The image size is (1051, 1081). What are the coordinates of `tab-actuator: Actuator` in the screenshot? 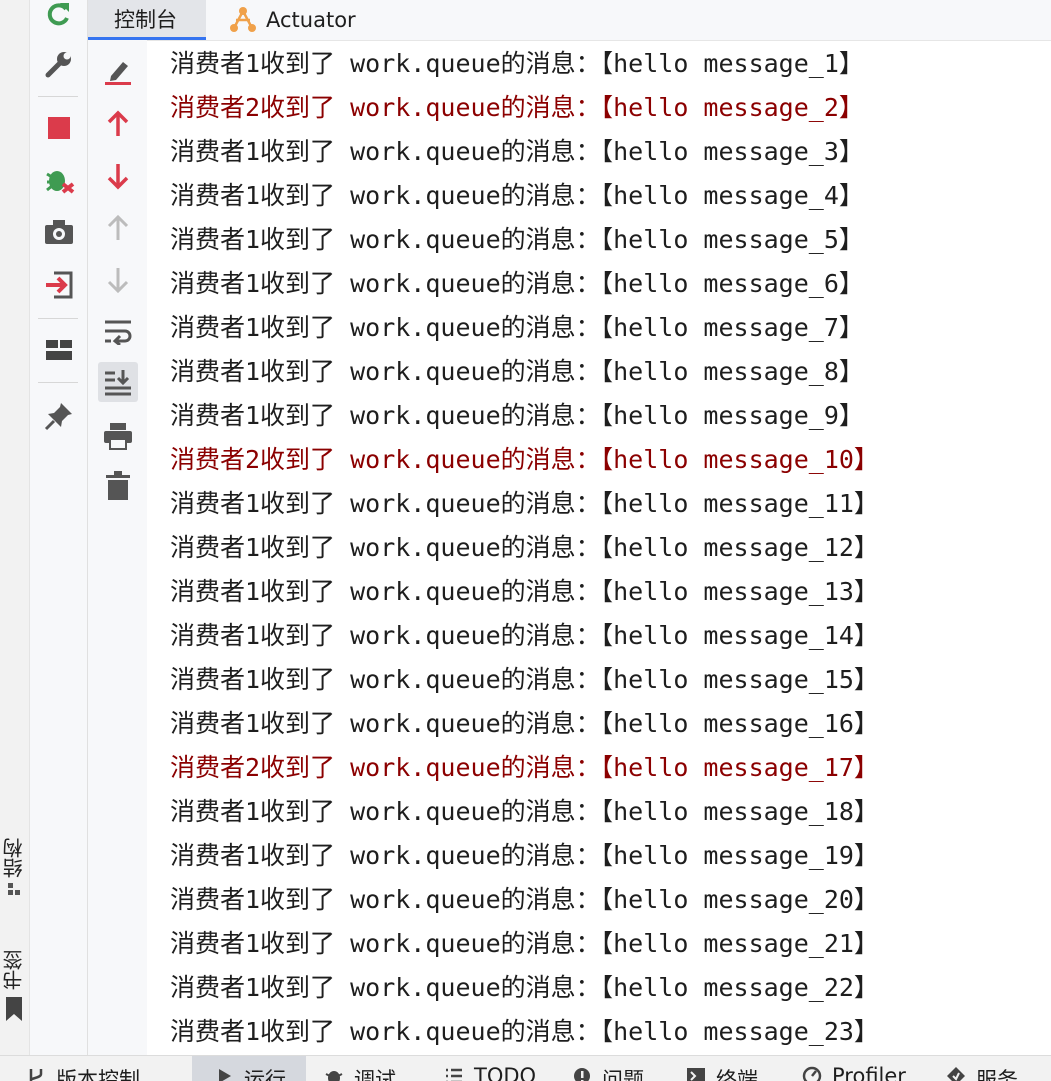 It's located at (295, 20).